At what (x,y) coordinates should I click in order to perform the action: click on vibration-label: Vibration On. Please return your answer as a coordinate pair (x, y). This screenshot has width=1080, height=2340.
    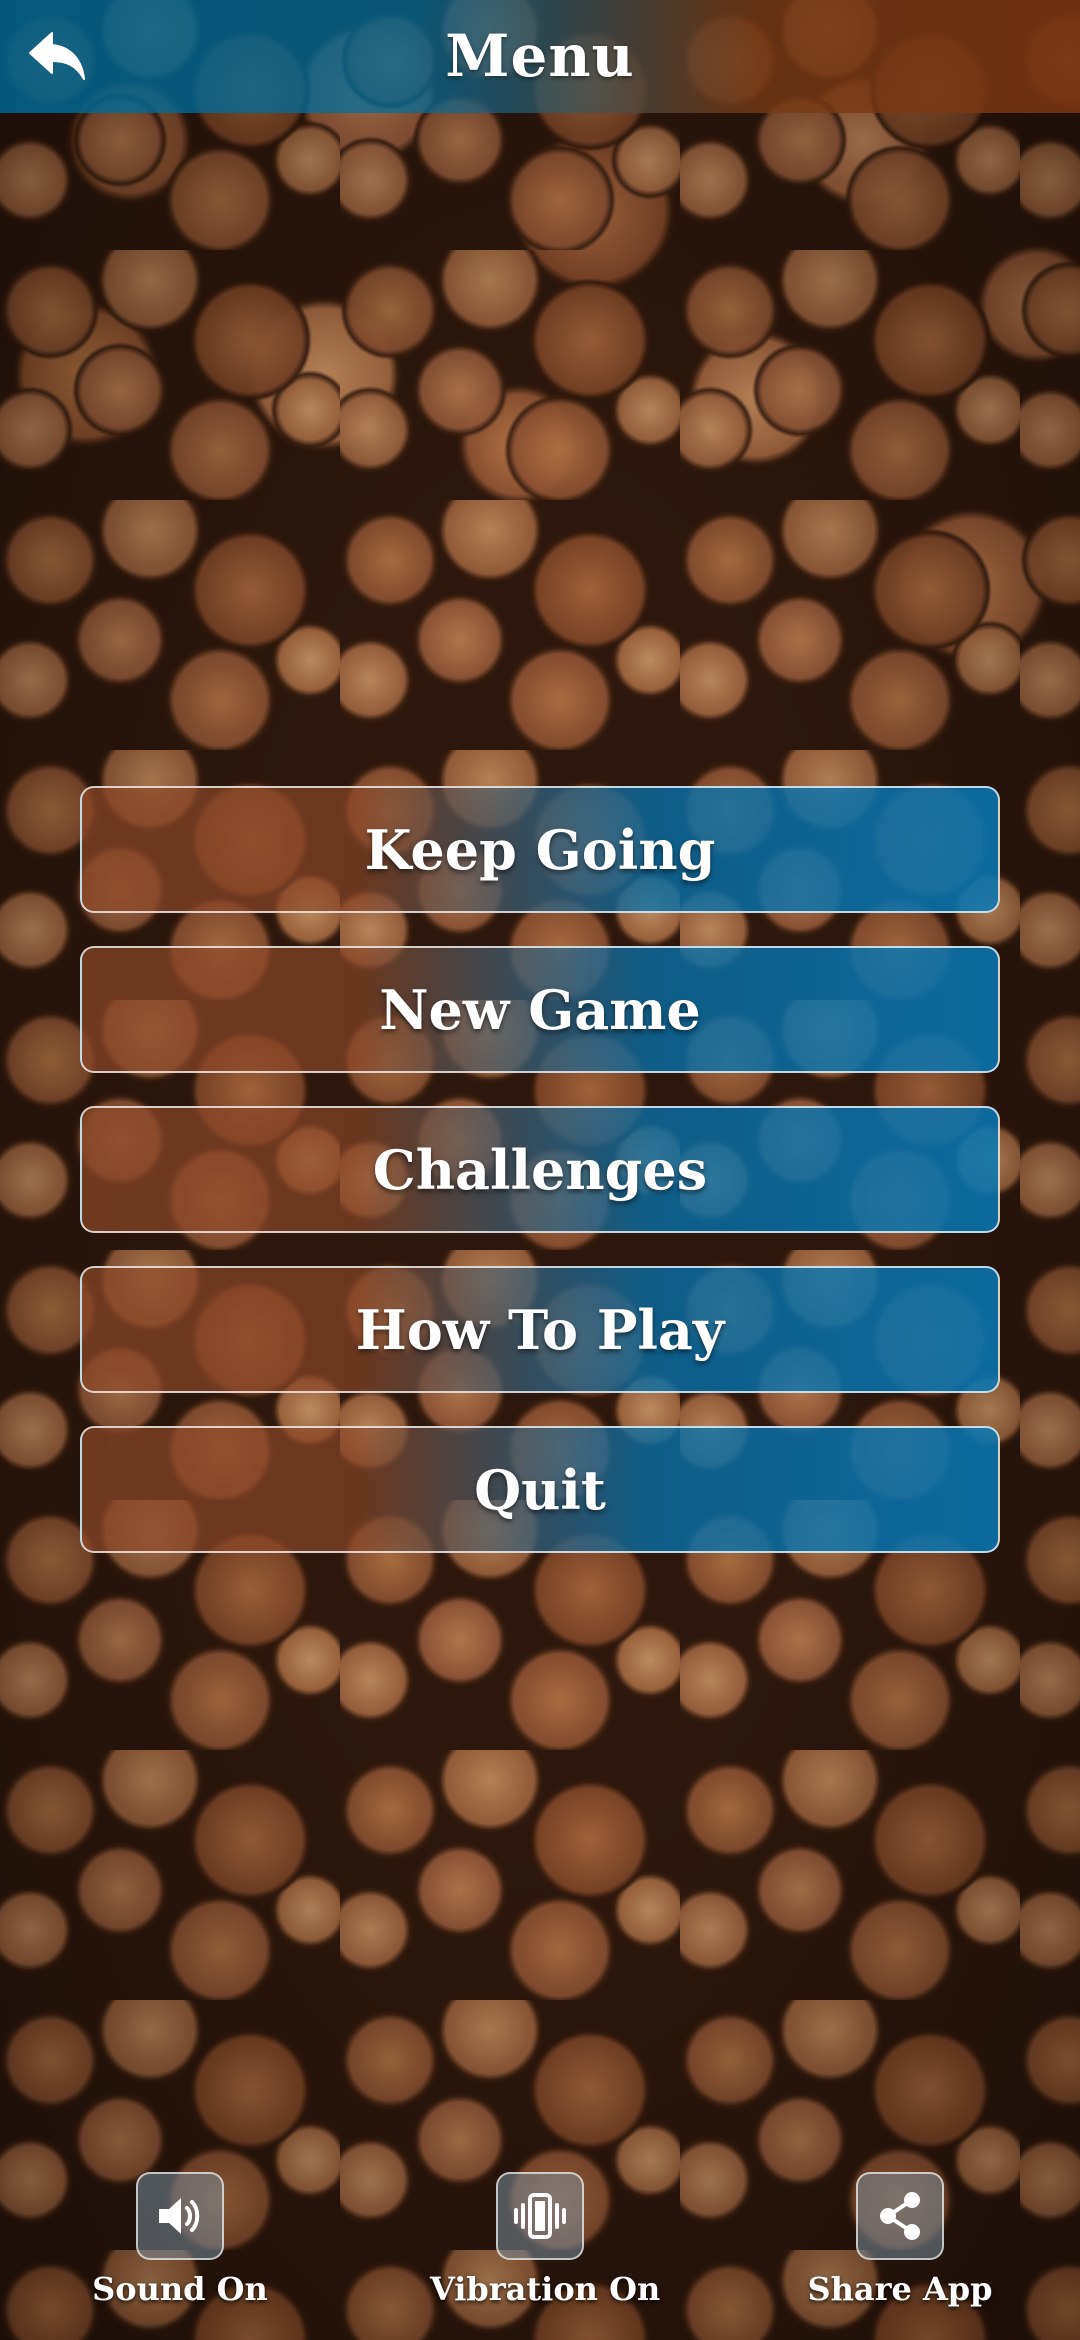
    Looking at the image, I should click on (545, 2289).